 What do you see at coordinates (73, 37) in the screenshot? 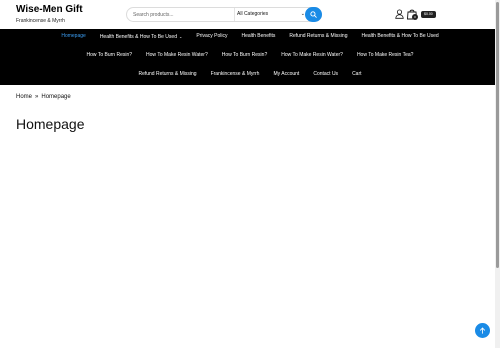
I see `nav-item-homepage: Homepage` at bounding box center [73, 37].